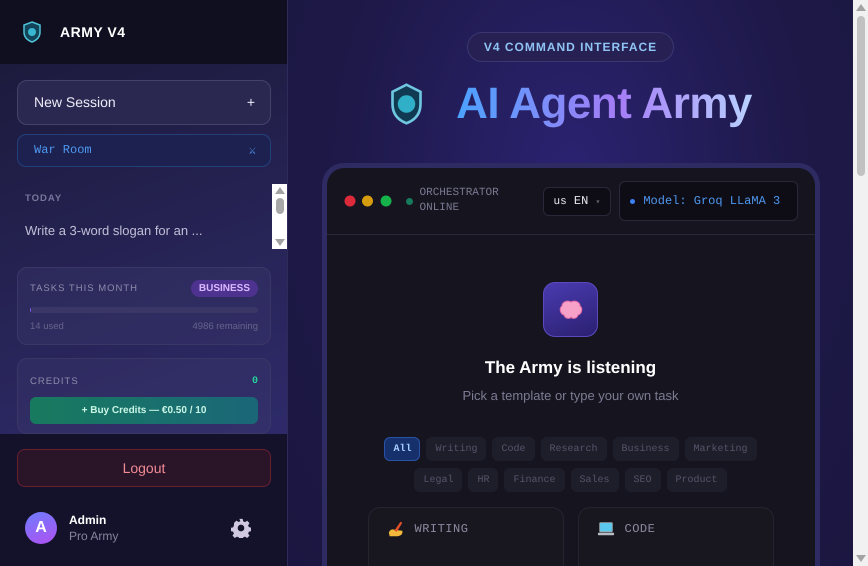 Image resolution: width=868 pixels, height=566 pixels. What do you see at coordinates (241, 528) in the screenshot?
I see `settings-icon` at bounding box center [241, 528].